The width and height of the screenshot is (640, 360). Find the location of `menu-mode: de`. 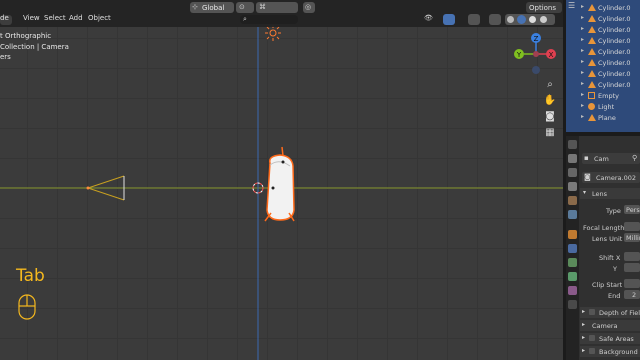

menu-mode: de is located at coordinates (4, 18).